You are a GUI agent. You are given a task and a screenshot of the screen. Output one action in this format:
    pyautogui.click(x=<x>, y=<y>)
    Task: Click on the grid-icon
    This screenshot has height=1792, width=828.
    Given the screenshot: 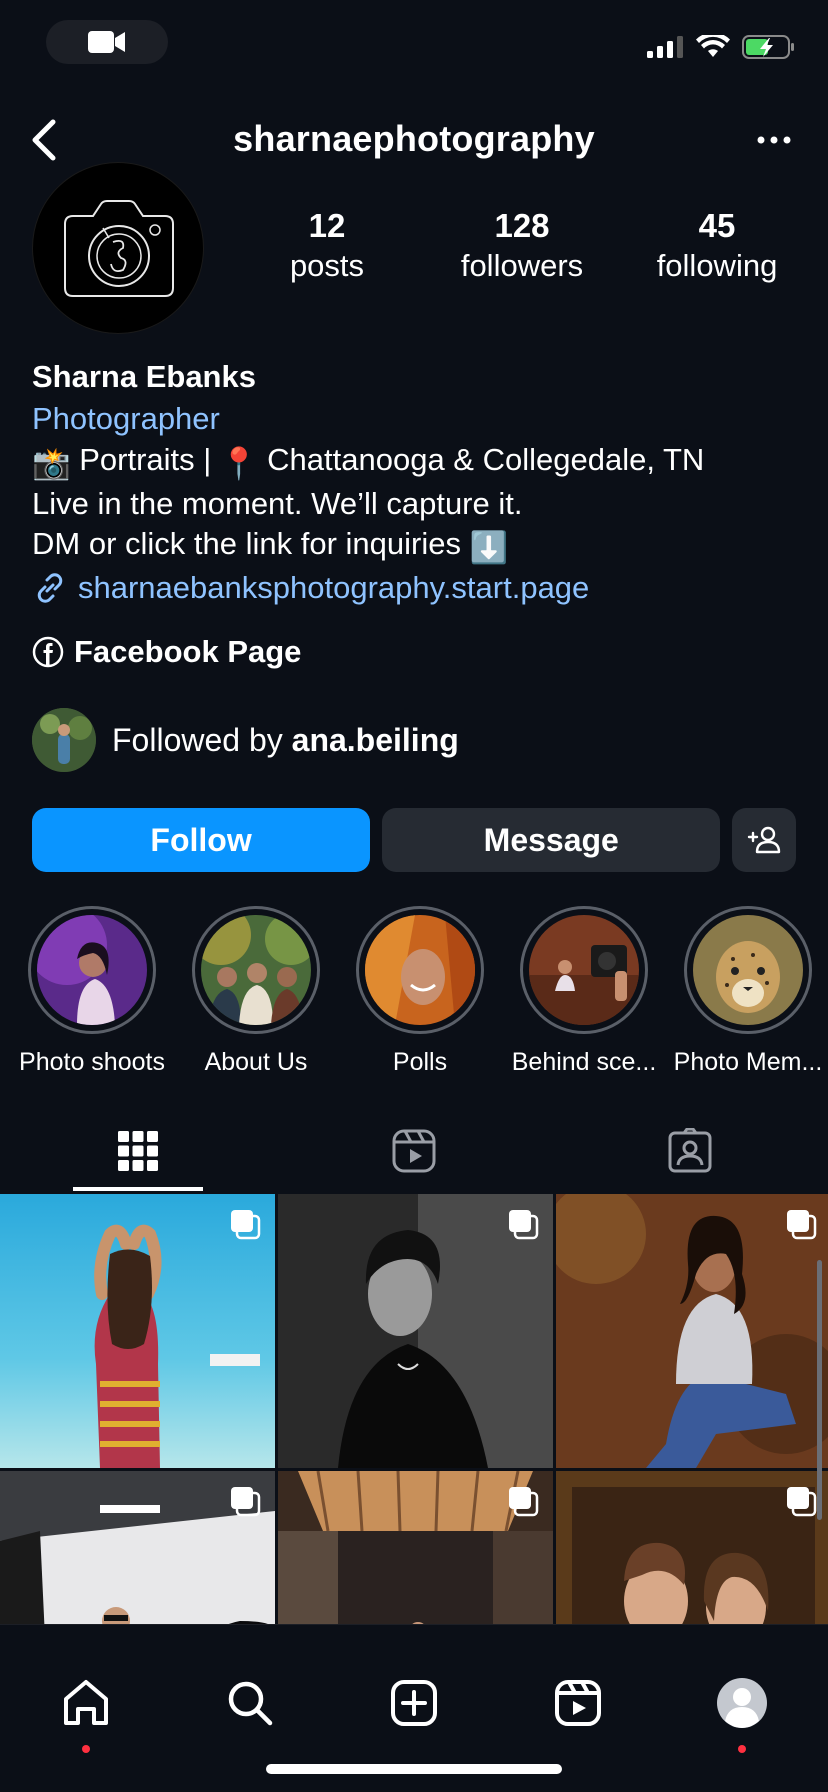 What is the action you would take?
    pyautogui.click(x=138, y=1151)
    